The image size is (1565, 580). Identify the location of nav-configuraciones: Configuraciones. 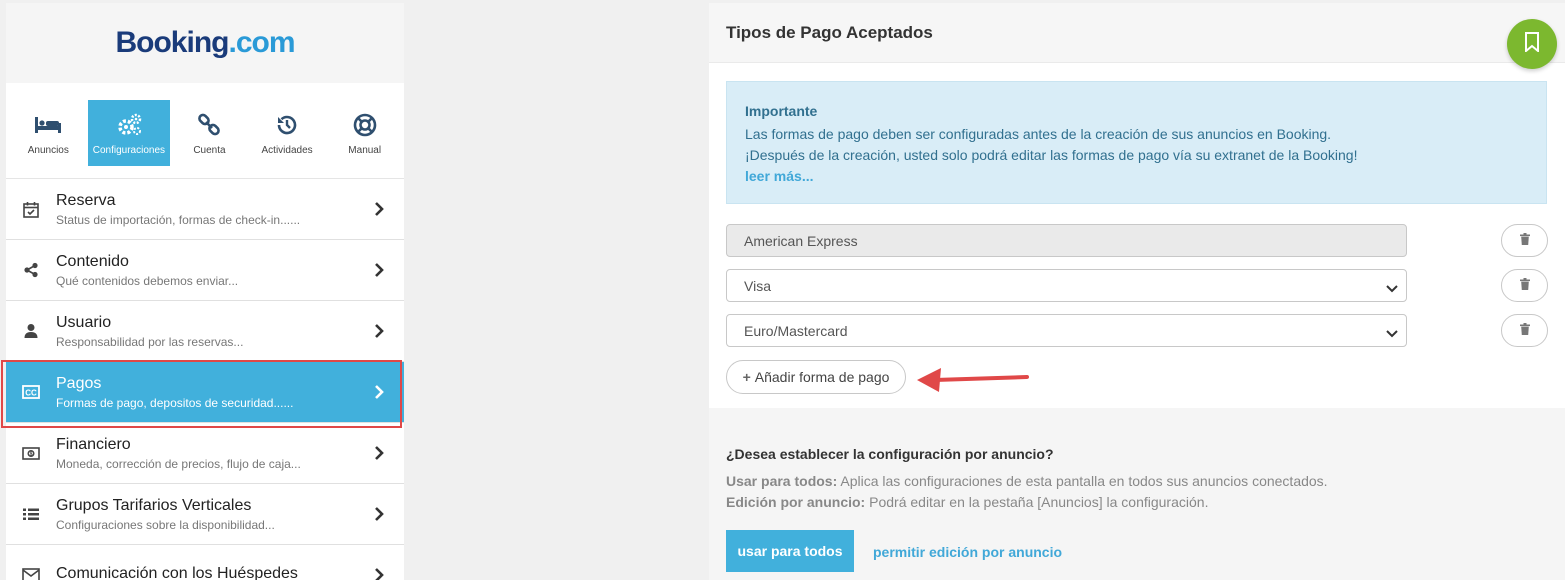
(129, 133).